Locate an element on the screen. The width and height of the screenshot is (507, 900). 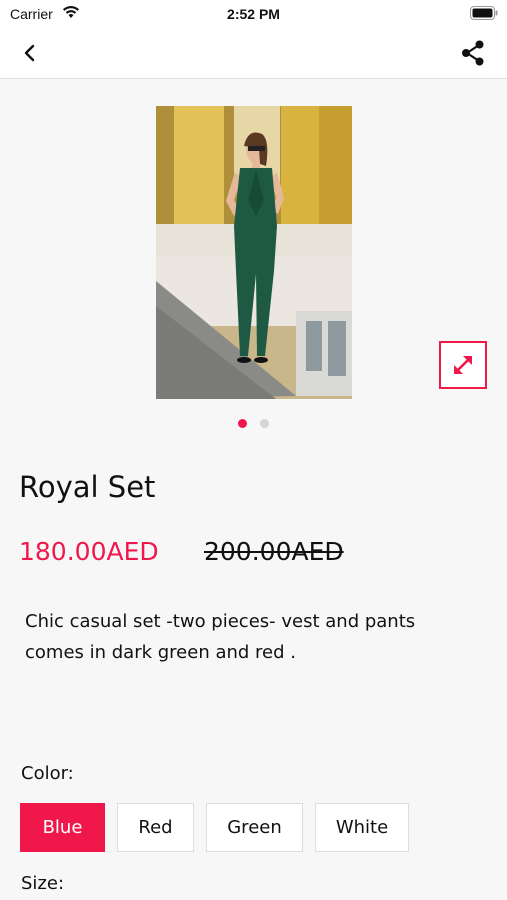
expand-arrows-icon is located at coordinates (463, 365).